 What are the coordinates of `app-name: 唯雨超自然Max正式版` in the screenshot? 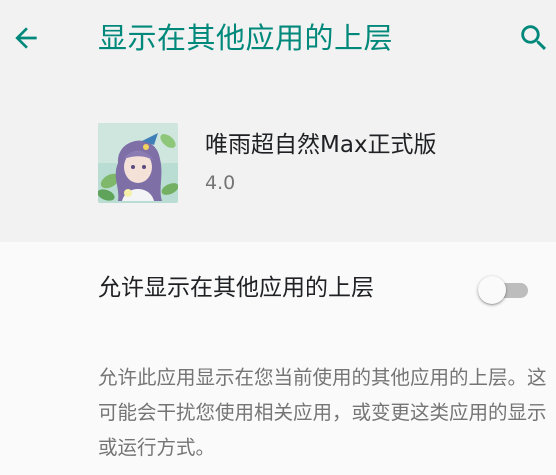 It's located at (321, 145).